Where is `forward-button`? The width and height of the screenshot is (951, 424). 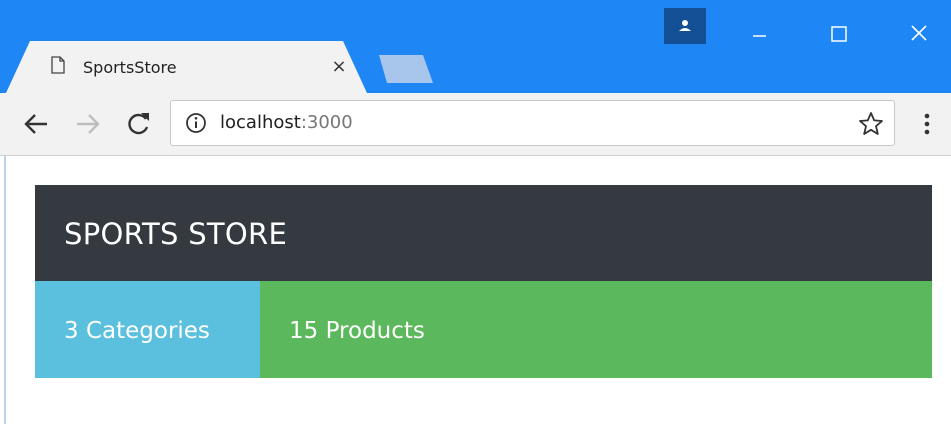 forward-button is located at coordinates (88, 124).